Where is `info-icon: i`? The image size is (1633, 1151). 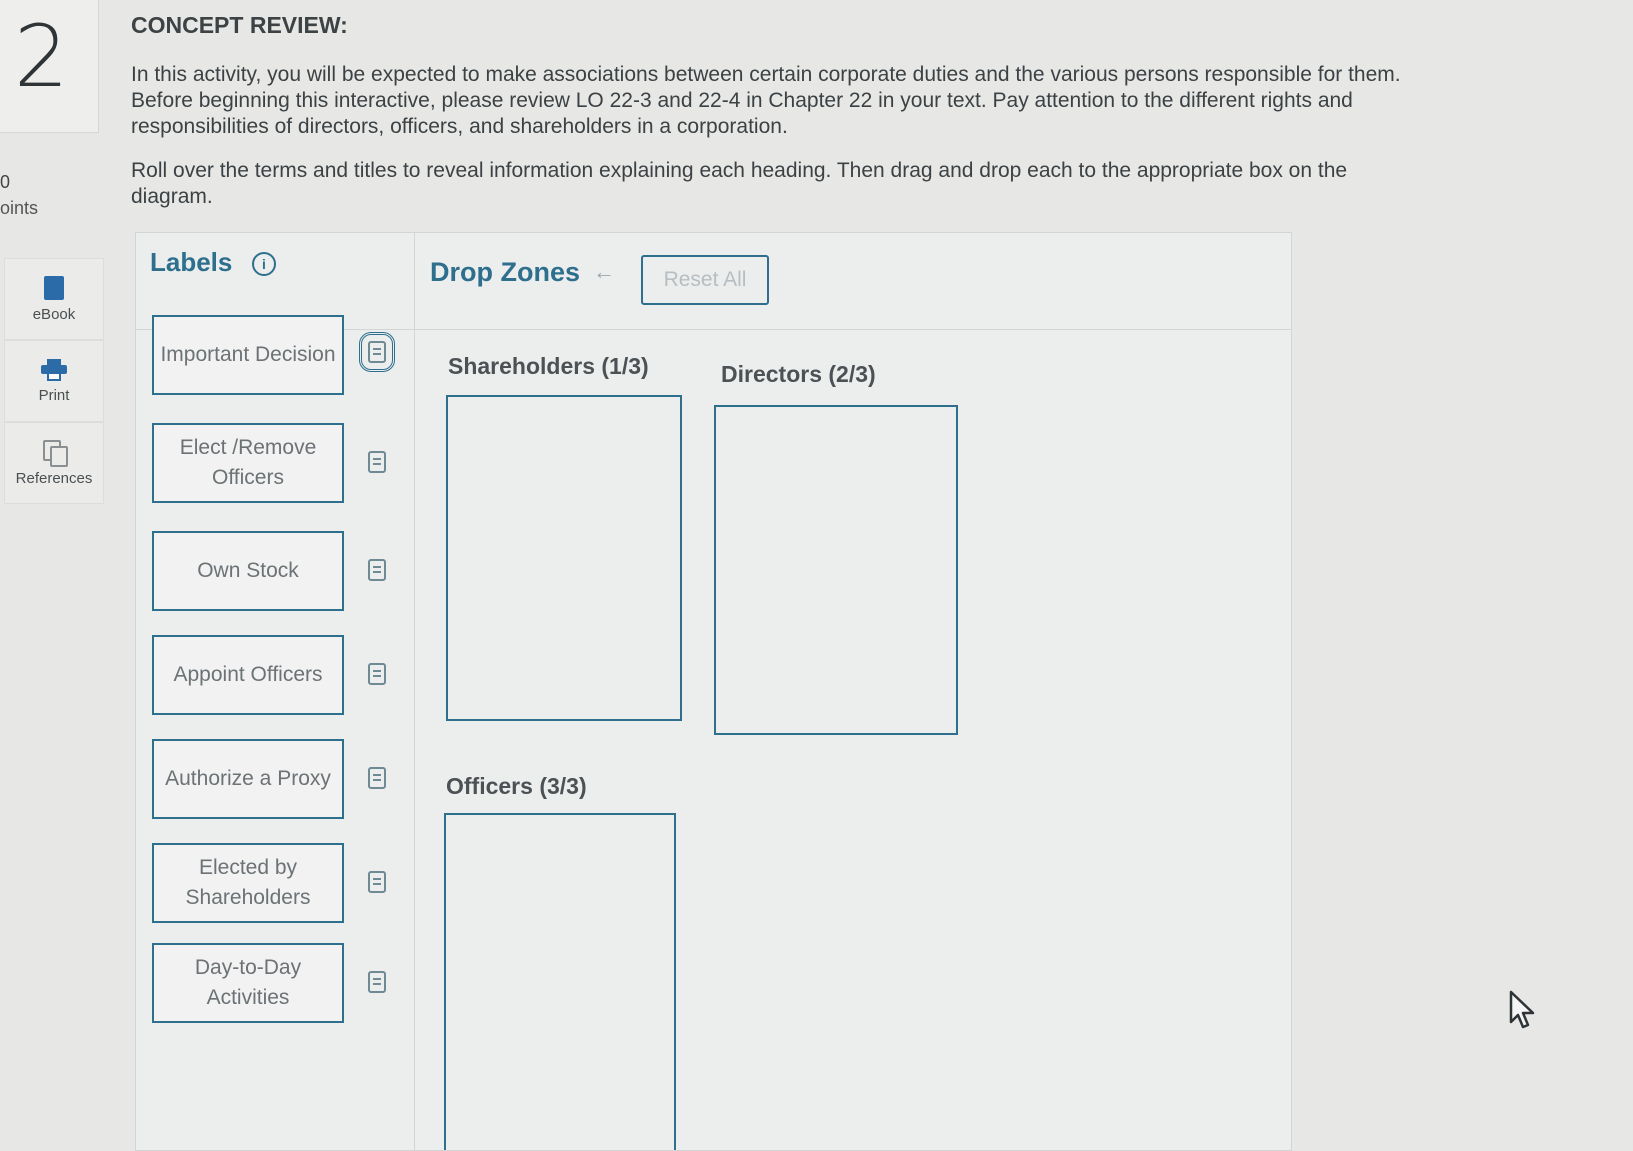
info-icon: i is located at coordinates (264, 264).